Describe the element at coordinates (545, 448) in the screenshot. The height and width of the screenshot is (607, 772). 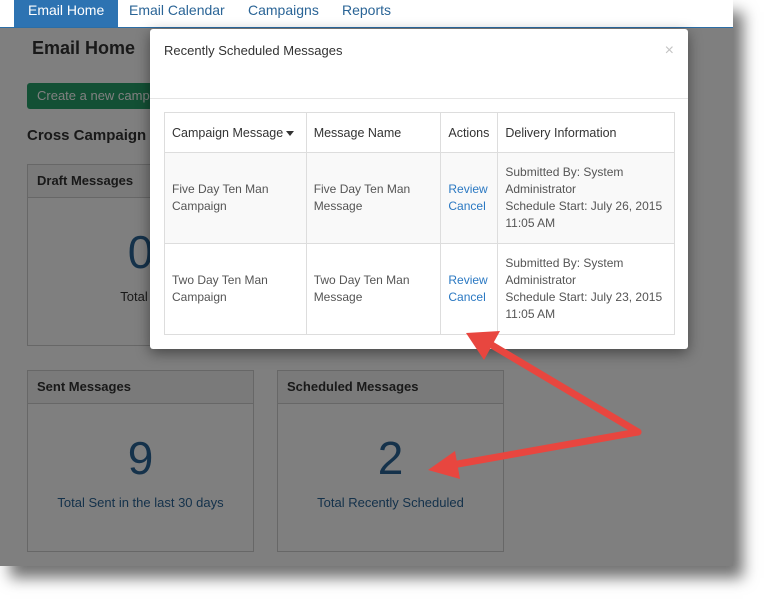
I see `arrow-to-scheduled-count` at that location.